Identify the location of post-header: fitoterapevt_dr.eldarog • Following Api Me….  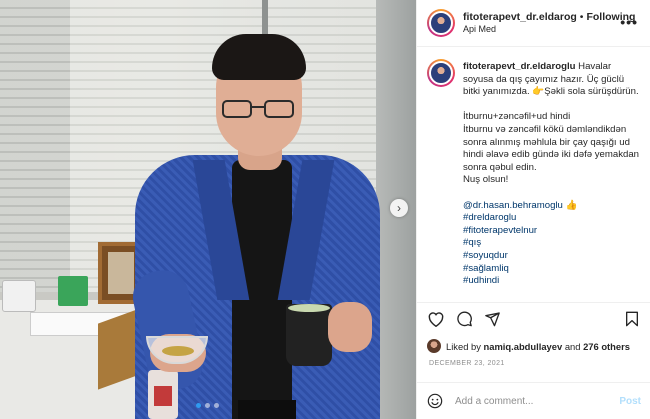
(533, 23).